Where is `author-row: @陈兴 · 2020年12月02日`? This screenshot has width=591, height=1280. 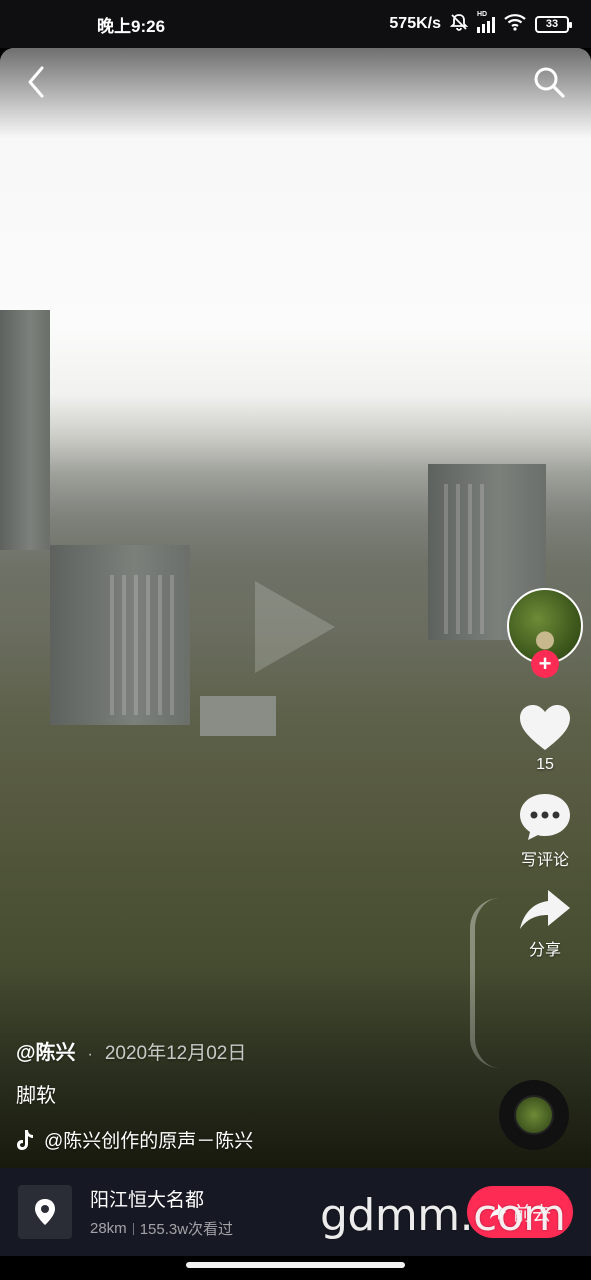 author-row: @陈兴 · 2020年12月02日 is located at coordinates (251, 1050).